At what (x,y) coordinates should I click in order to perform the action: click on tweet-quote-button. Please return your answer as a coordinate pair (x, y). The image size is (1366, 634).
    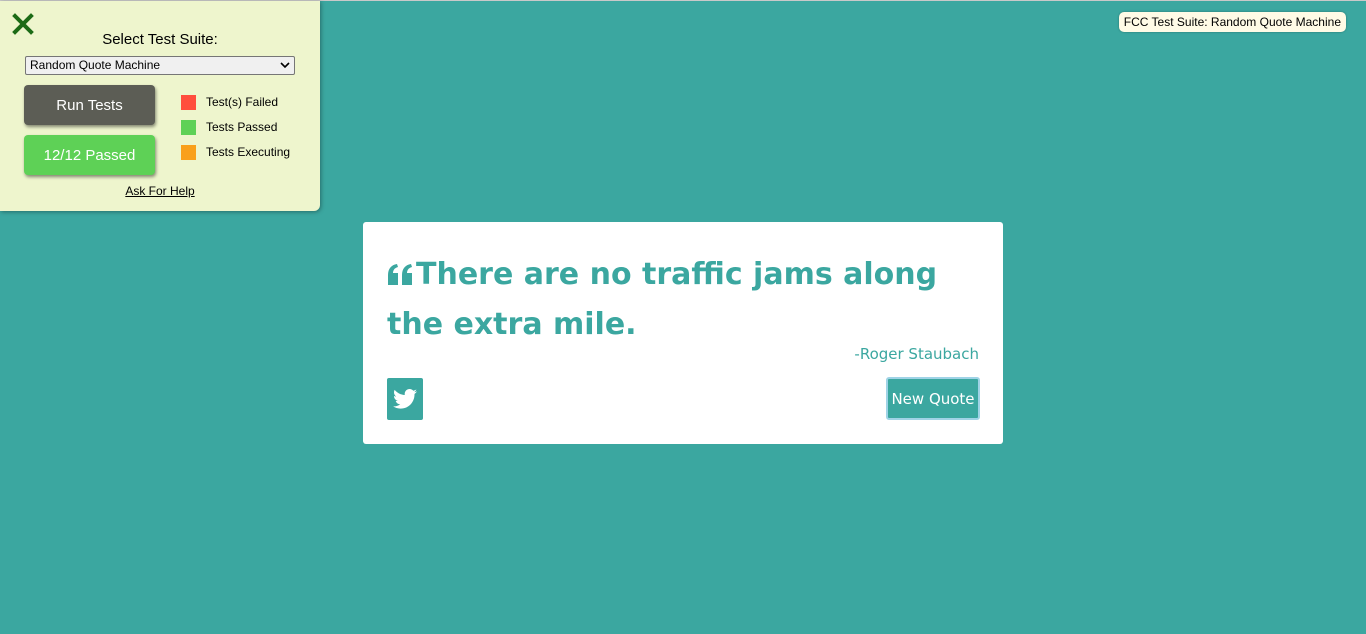
    Looking at the image, I should click on (405, 399).